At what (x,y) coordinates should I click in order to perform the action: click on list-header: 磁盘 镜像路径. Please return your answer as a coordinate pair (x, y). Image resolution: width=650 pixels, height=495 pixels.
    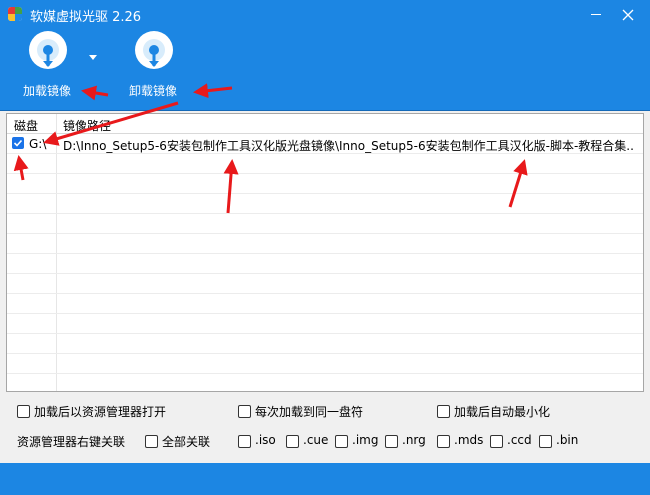
    Looking at the image, I should click on (325, 124).